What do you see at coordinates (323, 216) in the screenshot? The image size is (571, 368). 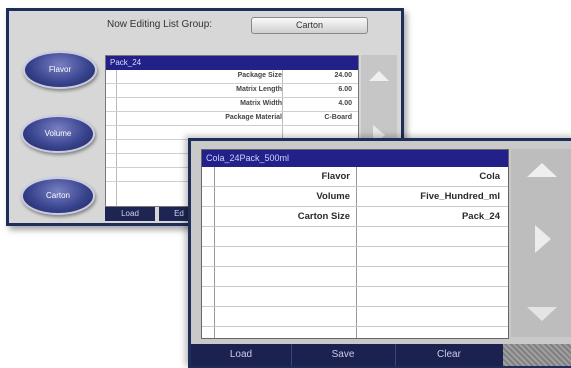 I see `row-key: Carton Size` at bounding box center [323, 216].